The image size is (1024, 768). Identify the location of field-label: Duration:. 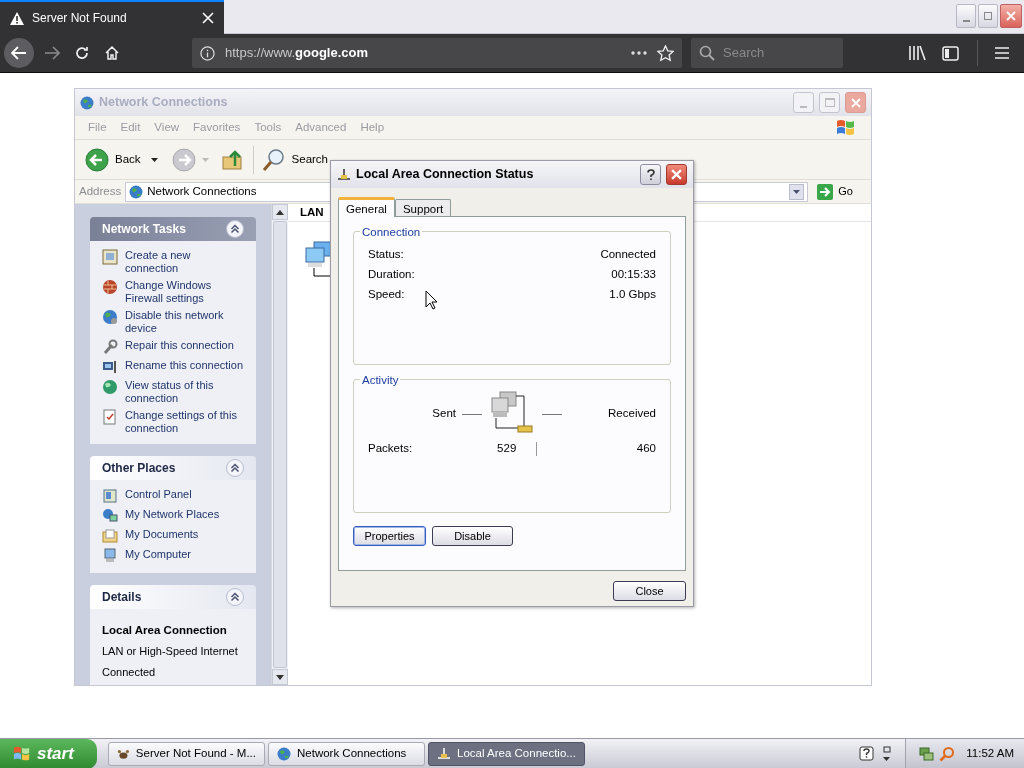
(391, 273).